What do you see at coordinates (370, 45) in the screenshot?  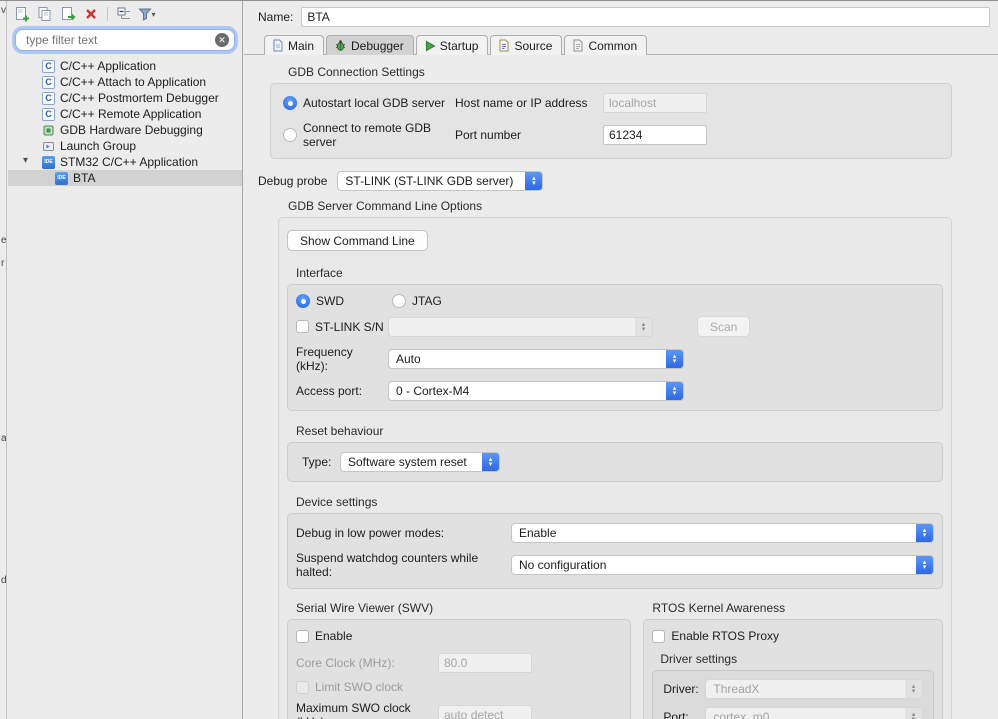 I see `tab-debugger: Debugger` at bounding box center [370, 45].